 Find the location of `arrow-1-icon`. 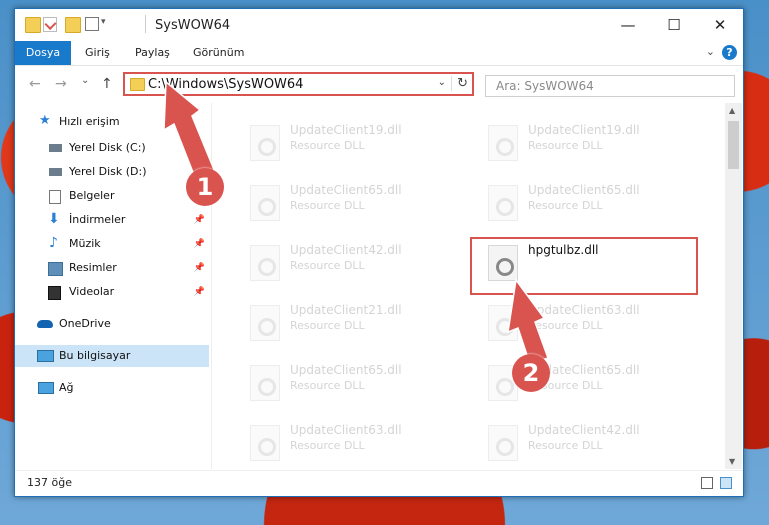

arrow-1-icon is located at coordinates (189, 130).